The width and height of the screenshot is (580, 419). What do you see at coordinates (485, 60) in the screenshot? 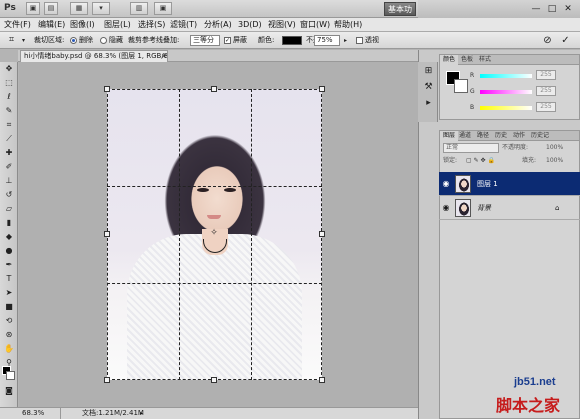
I see `tab-styles: 样式` at bounding box center [485, 60].